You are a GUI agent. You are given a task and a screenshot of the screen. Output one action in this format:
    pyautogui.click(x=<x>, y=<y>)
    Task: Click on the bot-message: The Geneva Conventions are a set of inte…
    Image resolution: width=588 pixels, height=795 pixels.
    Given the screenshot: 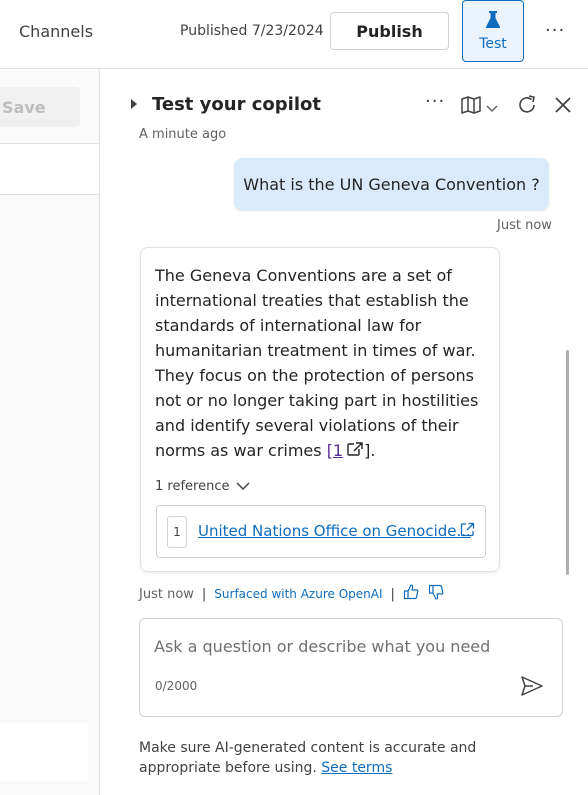 What is the action you would take?
    pyautogui.click(x=322, y=363)
    